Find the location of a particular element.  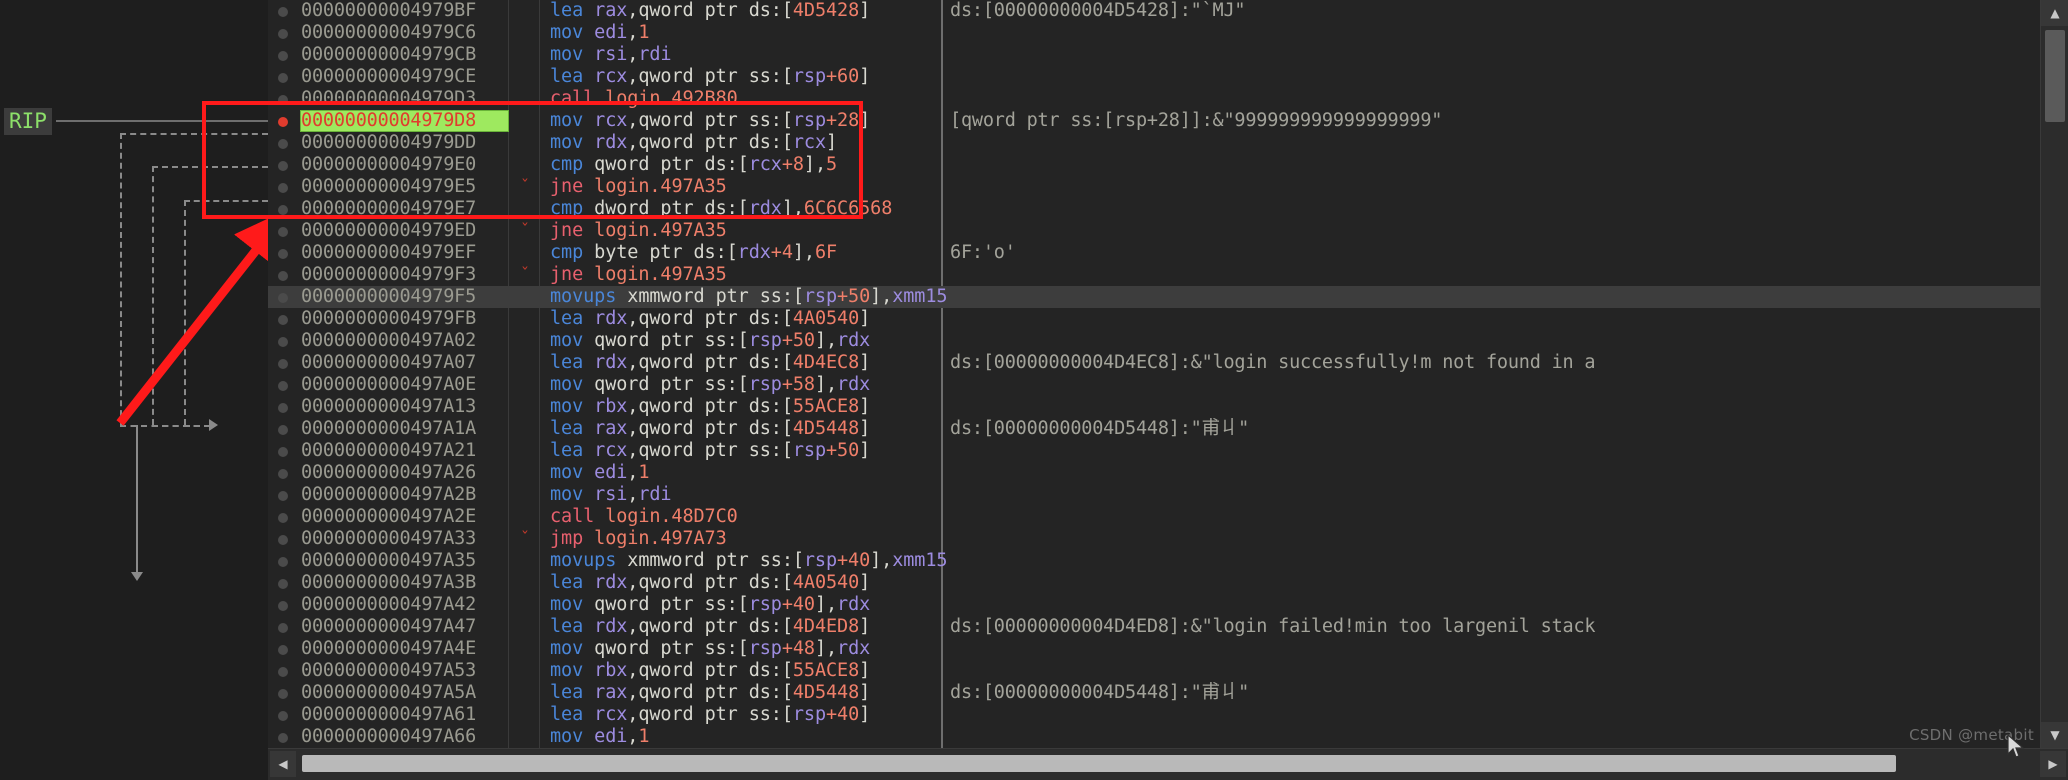

instruction-address: 0000000000497A1A is located at coordinates (404, 429).